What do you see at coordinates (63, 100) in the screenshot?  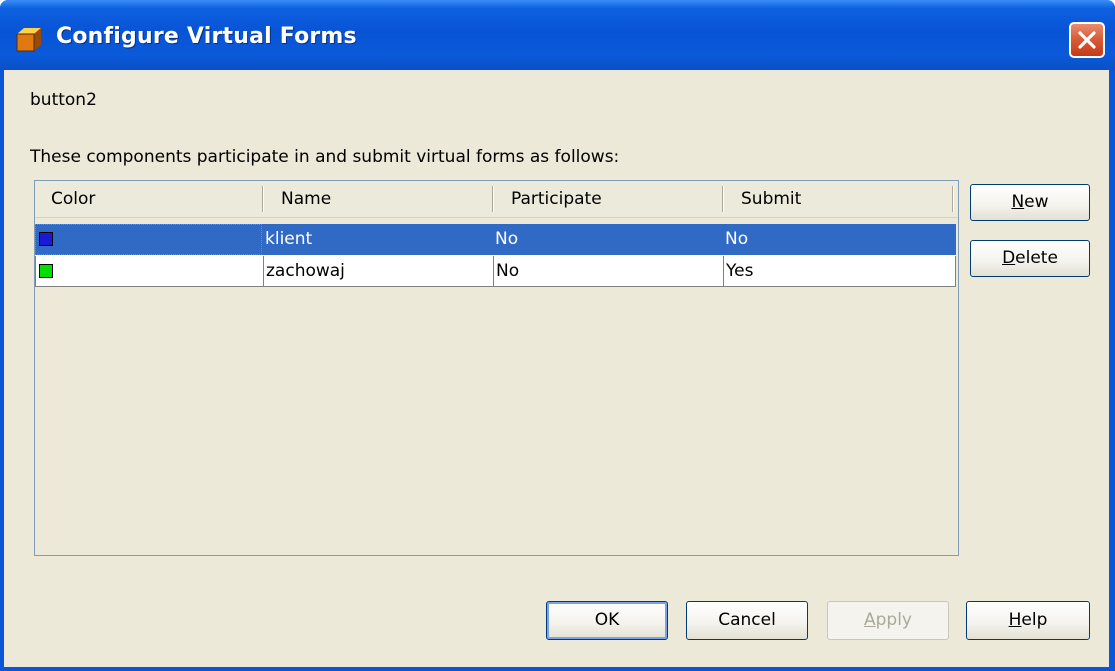 I see `component-name-label: button2` at bounding box center [63, 100].